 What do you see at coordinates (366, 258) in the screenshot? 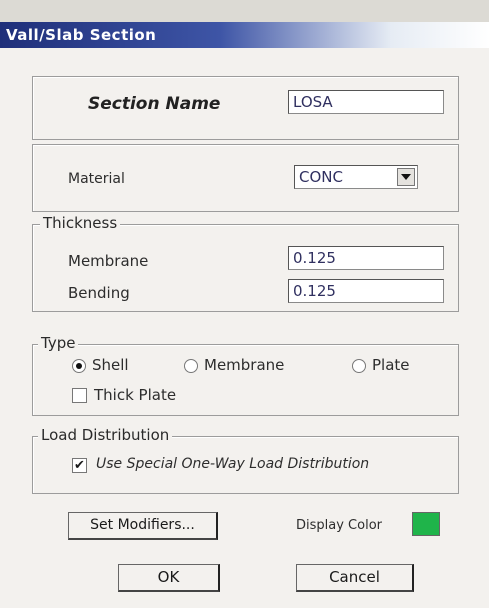
I see `membrane-thickness-input: 0.125` at bounding box center [366, 258].